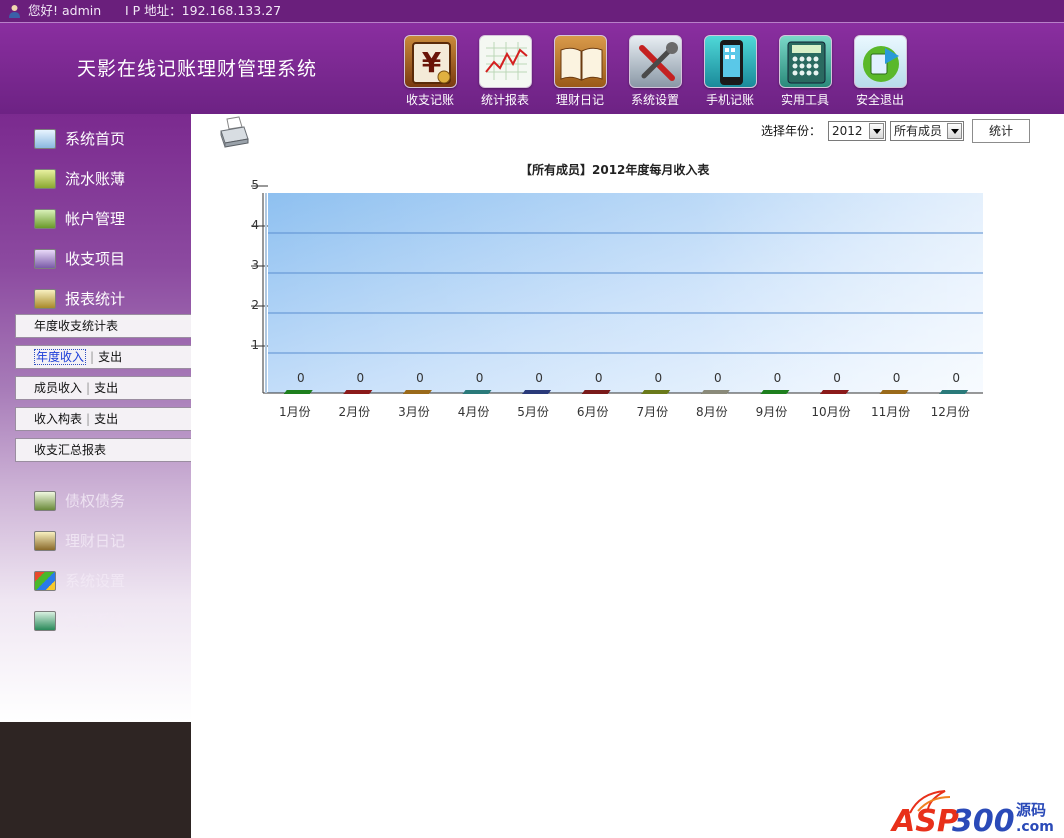  Describe the element at coordinates (983, 819) in the screenshot. I see `svg-text: 300` at that location.